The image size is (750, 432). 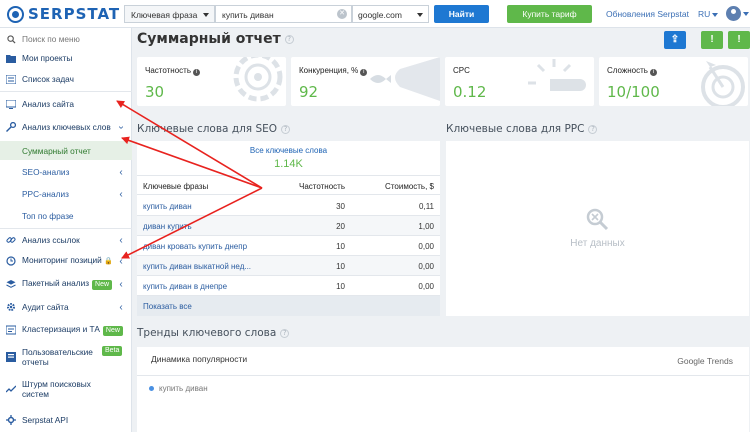 I want to click on column-header-frequency: Частотность, so click(x=321, y=186).